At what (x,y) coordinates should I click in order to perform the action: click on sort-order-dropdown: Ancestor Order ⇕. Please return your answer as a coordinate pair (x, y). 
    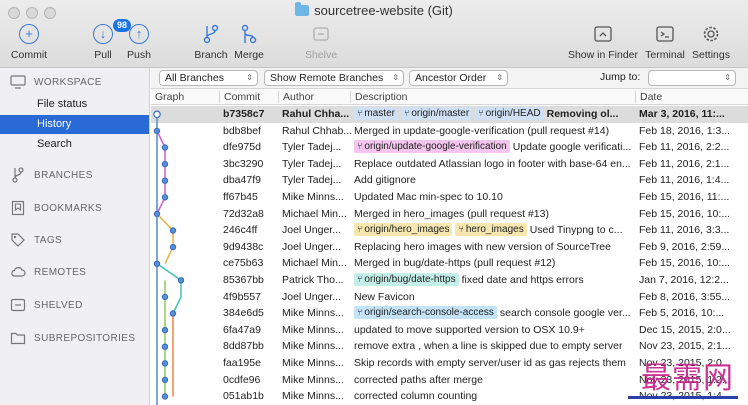
    Looking at the image, I should click on (458, 78).